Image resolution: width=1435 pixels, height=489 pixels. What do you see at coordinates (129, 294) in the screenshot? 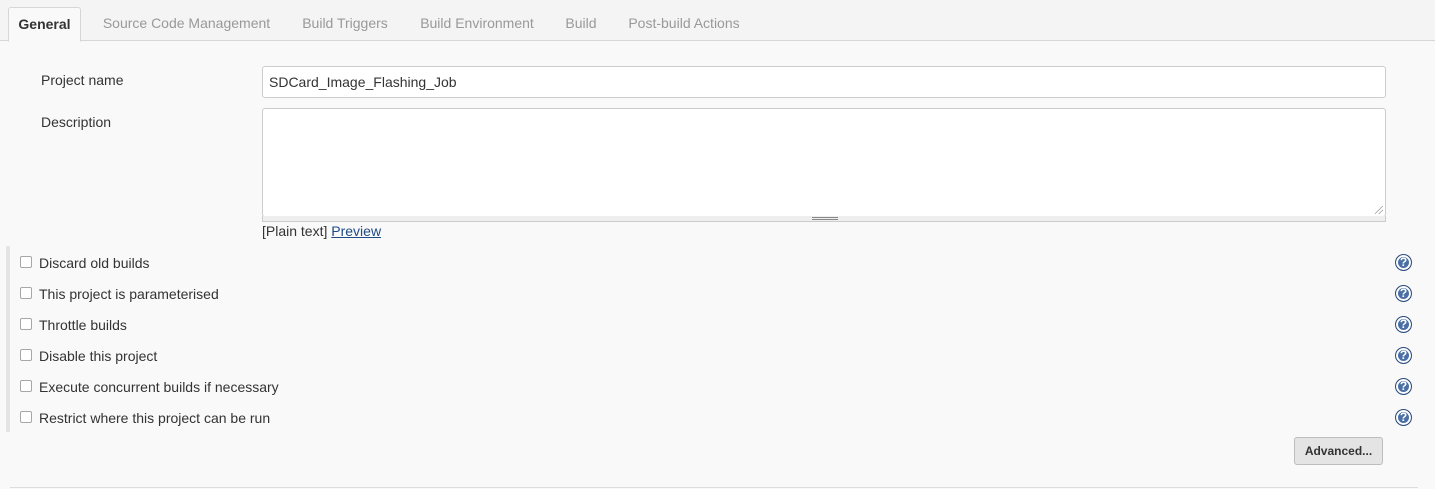
I see `option-label: This project is parameterised` at bounding box center [129, 294].